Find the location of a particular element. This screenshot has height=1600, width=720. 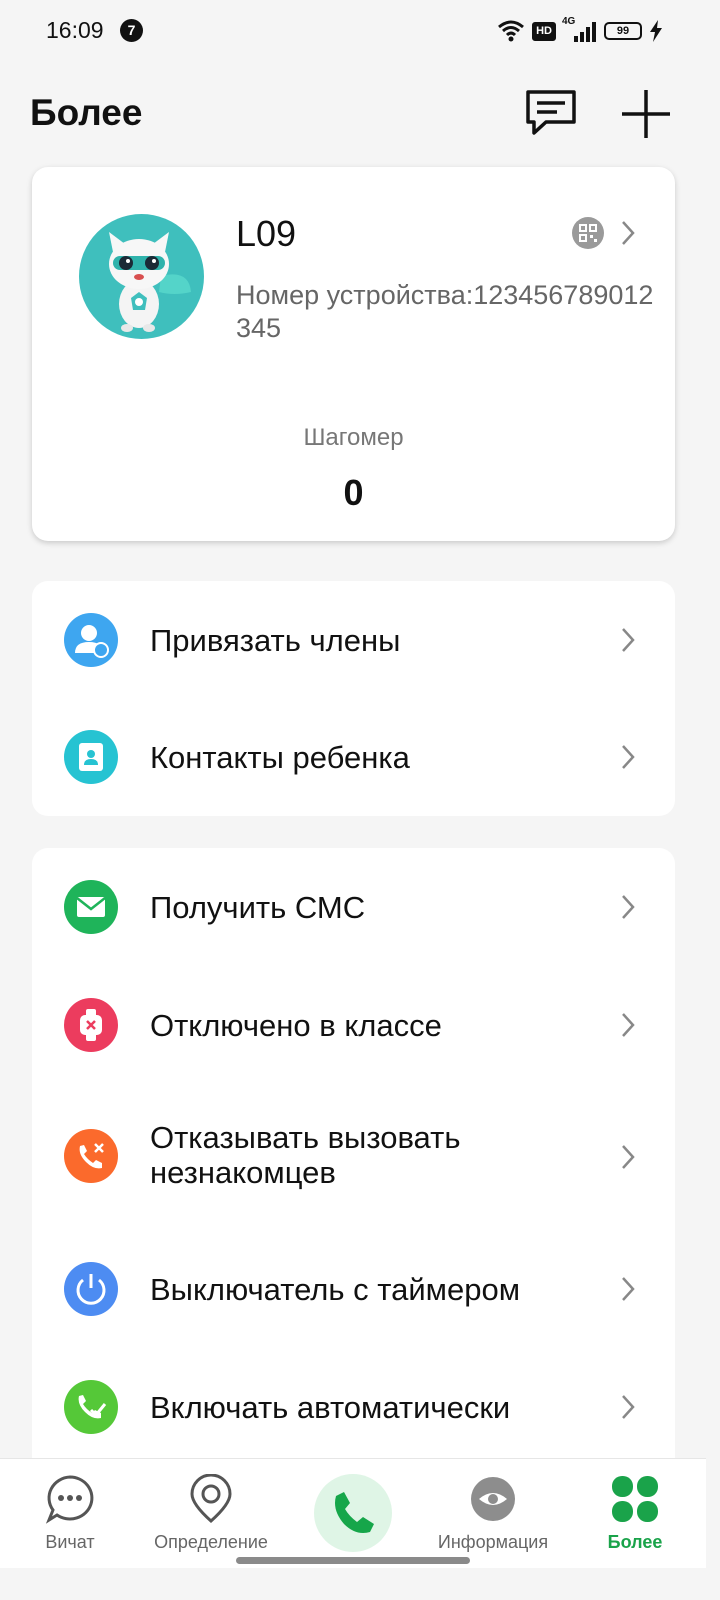

phone-call-icon is located at coordinates (354, 1512).